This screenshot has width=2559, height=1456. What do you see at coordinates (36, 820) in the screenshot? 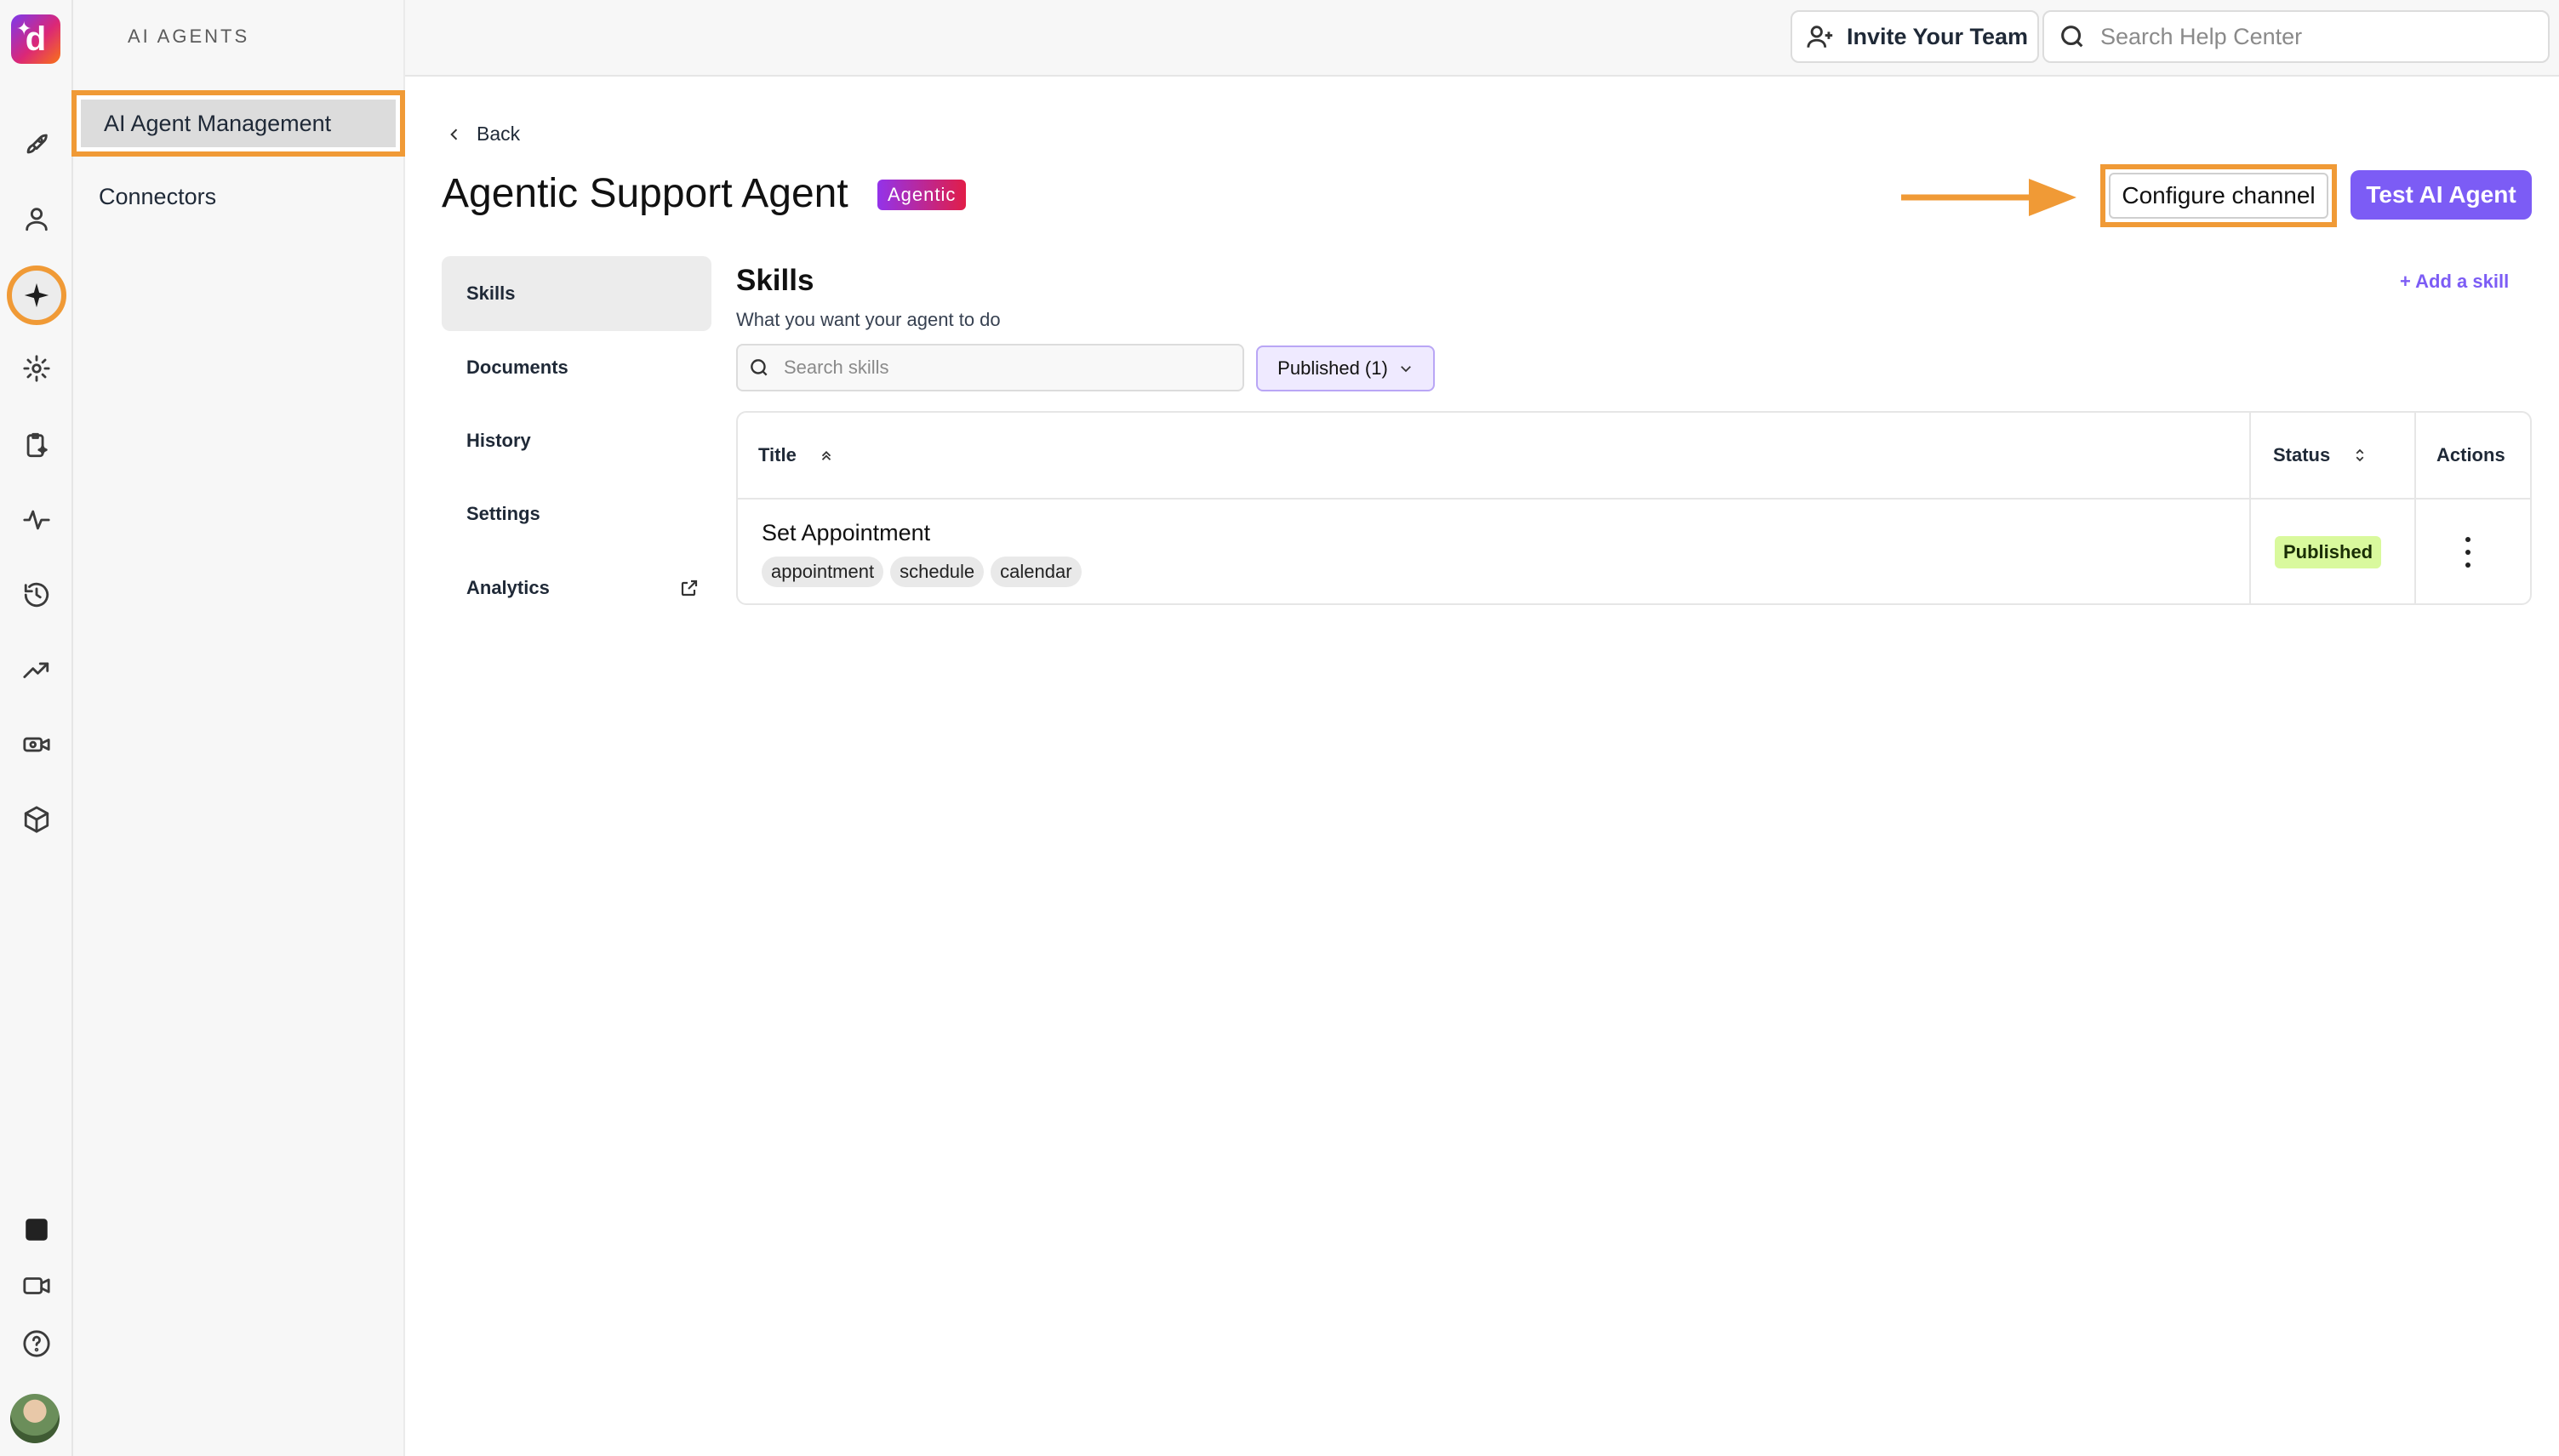
I see `box-icon` at bounding box center [36, 820].